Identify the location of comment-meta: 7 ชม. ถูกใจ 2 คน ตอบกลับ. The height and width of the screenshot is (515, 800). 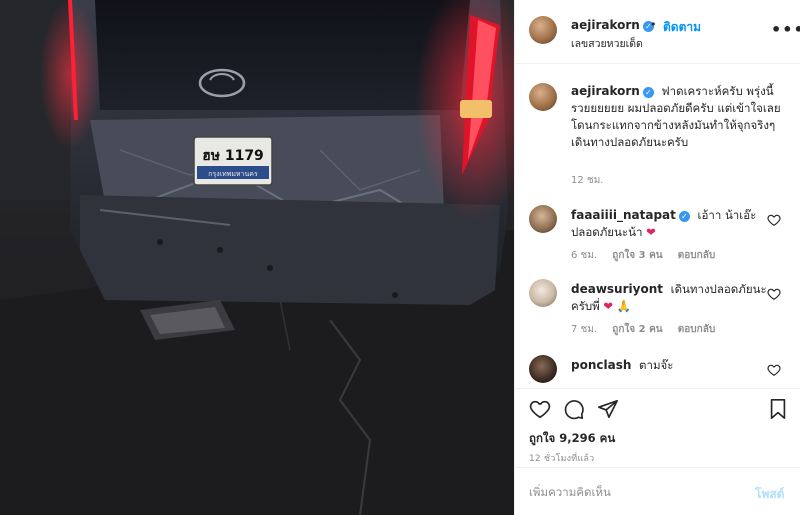
(649, 329).